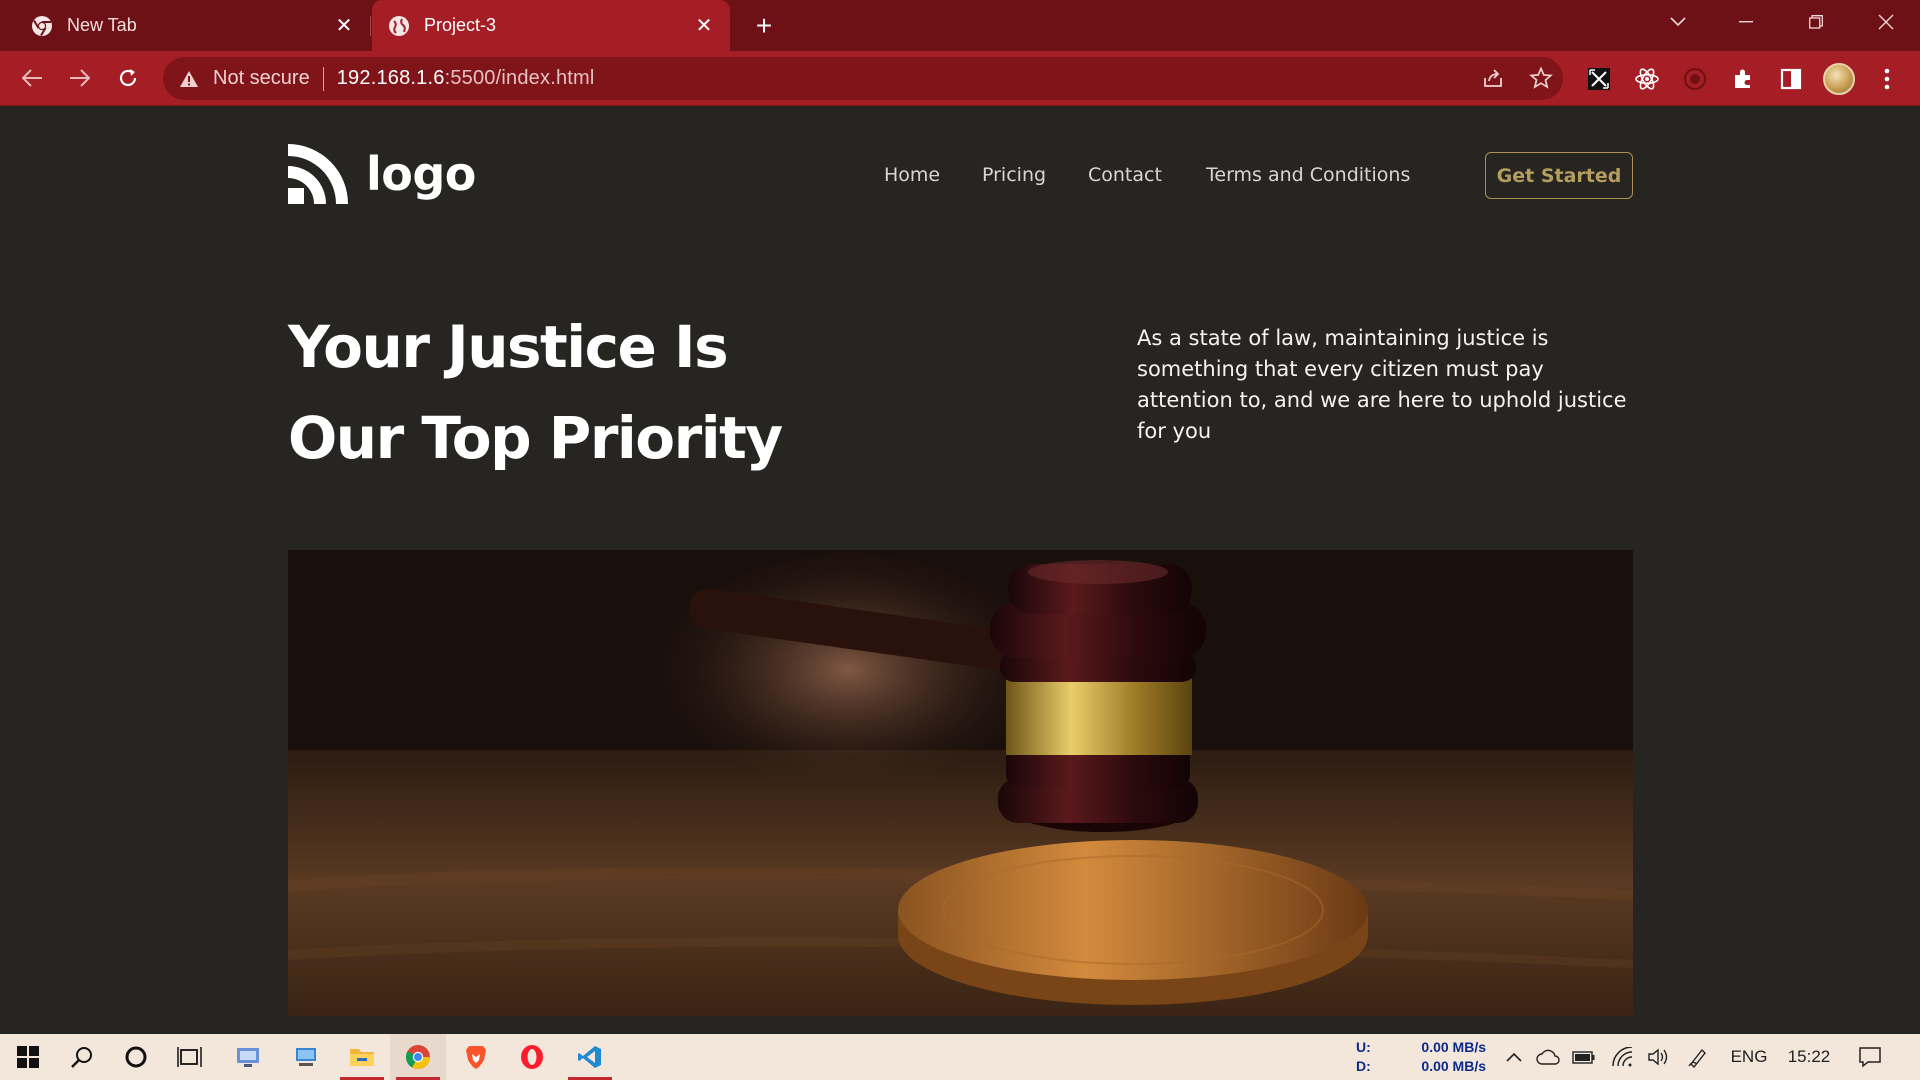 This screenshot has height=1080, width=1920. What do you see at coordinates (535, 438) in the screenshot?
I see `hero-title-line-2: Our Top Priority` at bounding box center [535, 438].